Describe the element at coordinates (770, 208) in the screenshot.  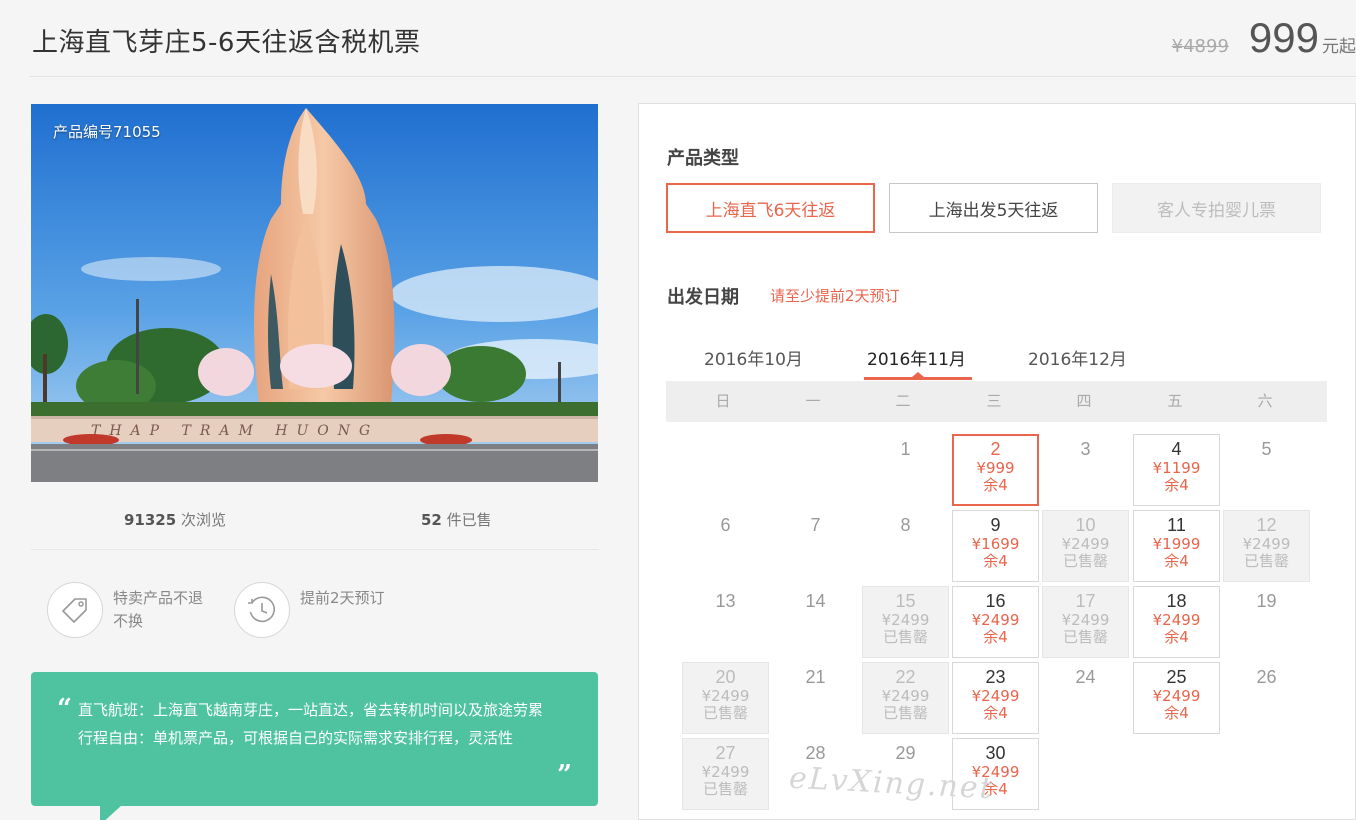
I see `type-option-direct-6day: 上海直飞6天往返` at that location.